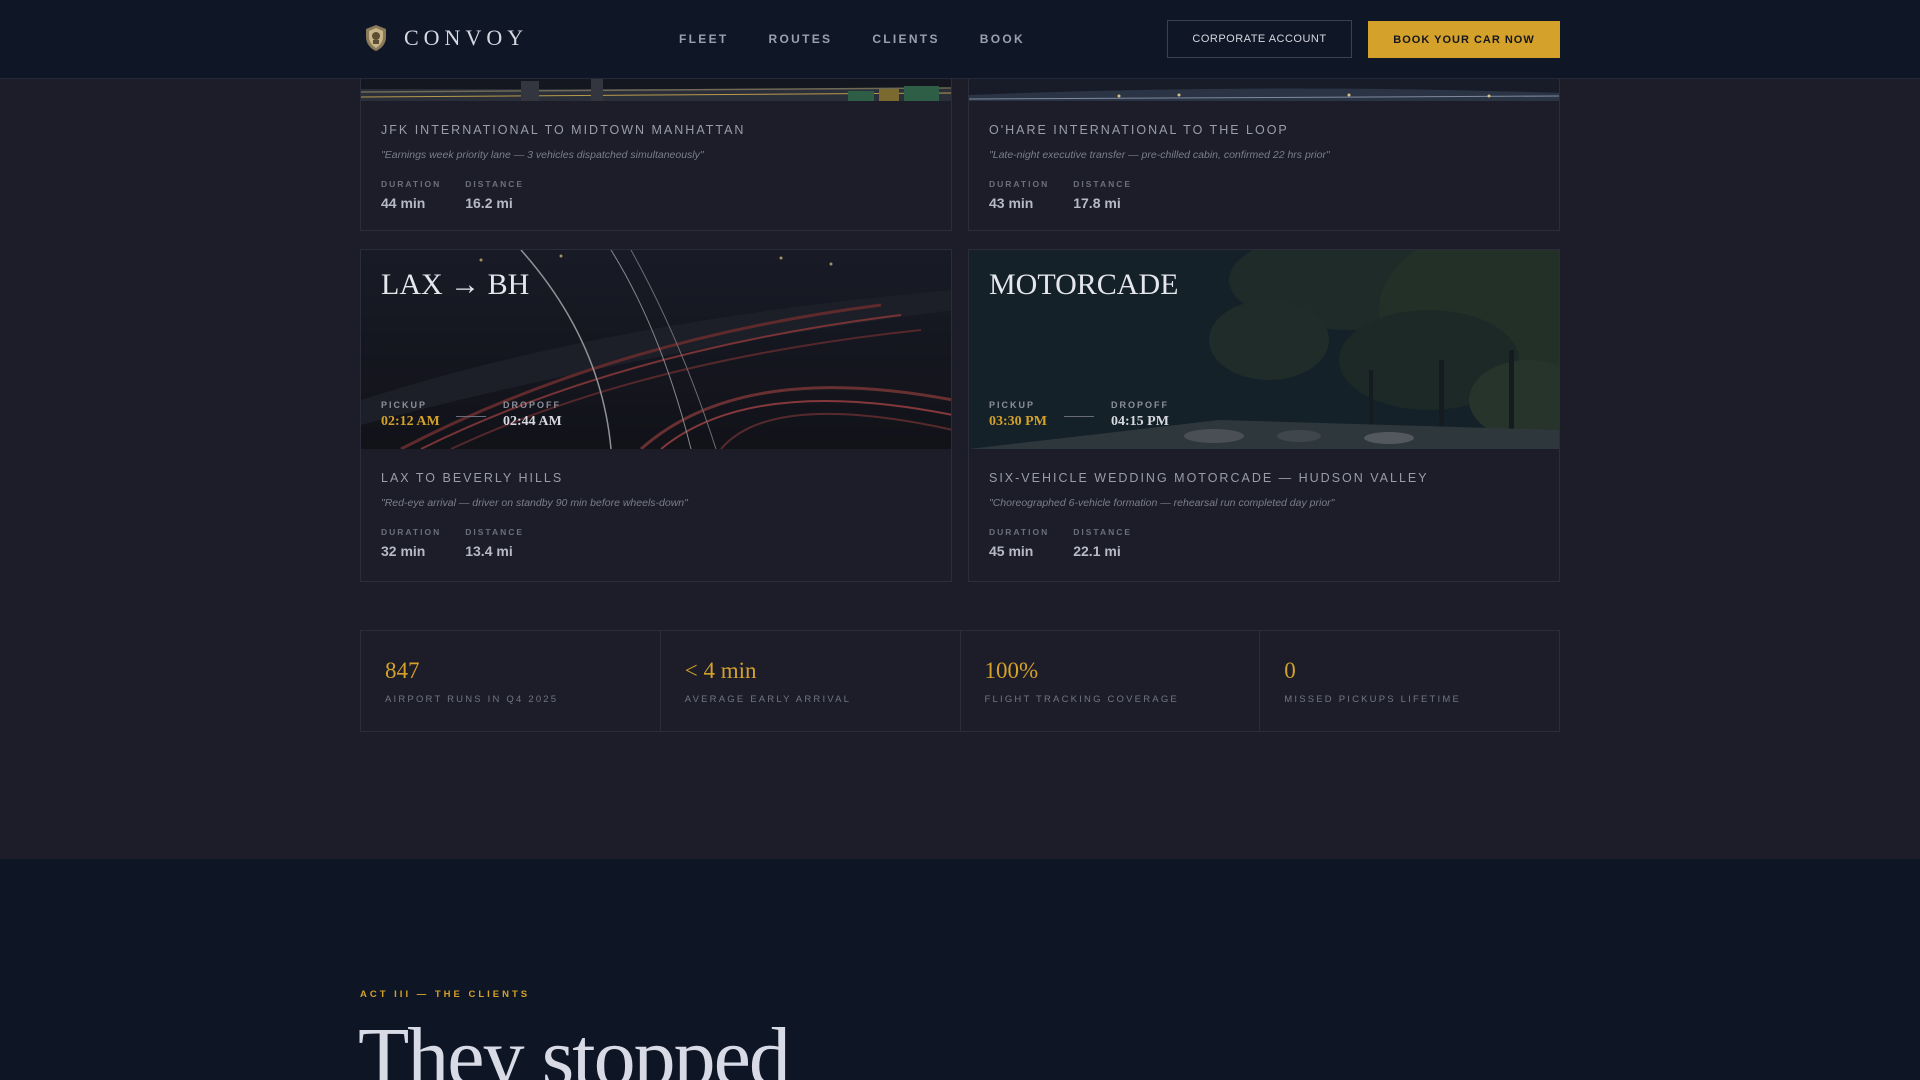 This screenshot has width=1920, height=1080. Describe the element at coordinates (1290, 670) in the screenshot. I see `metric-value: 0` at that location.